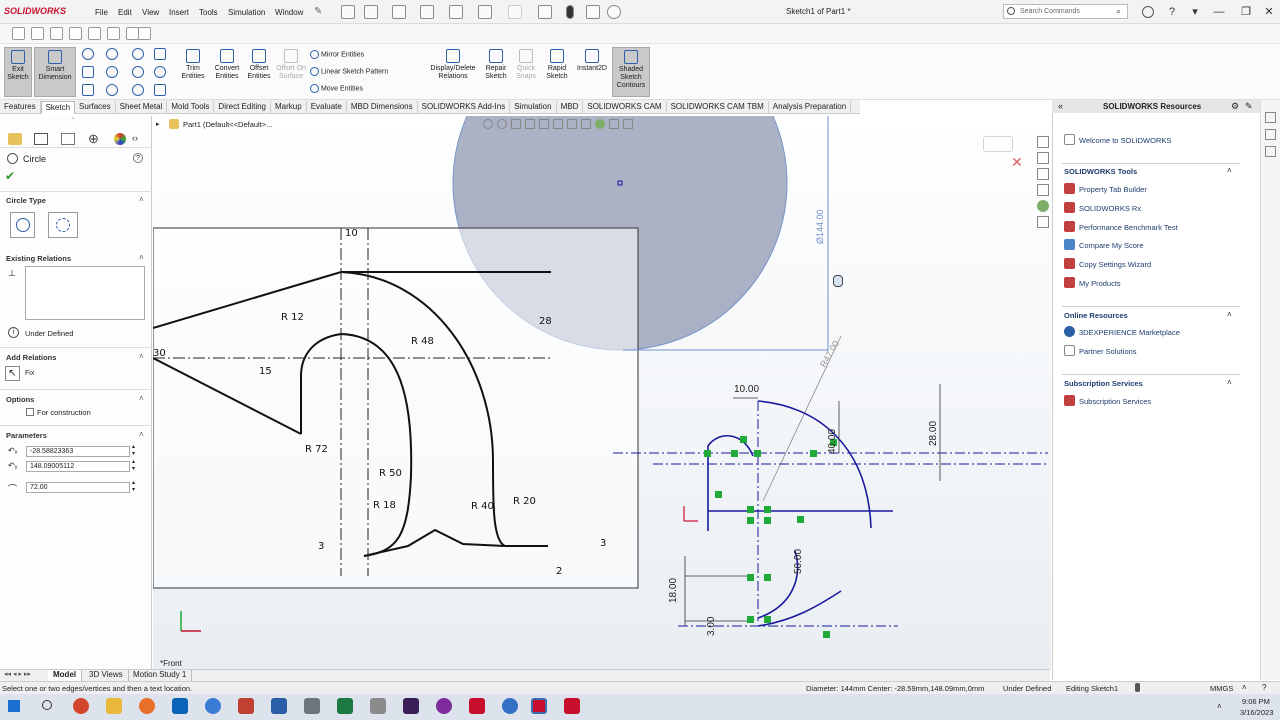 This screenshot has height=720, width=1280. What do you see at coordinates (93, 139) in the screenshot?
I see `dimxpert-tab-icon: ⊕` at bounding box center [93, 139].